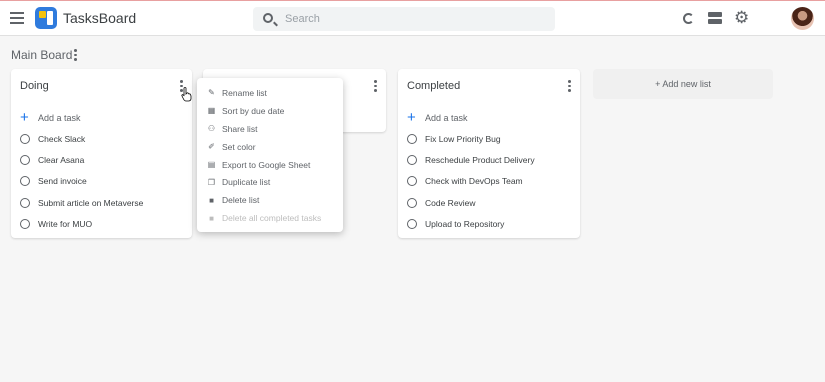 This screenshot has height=382, width=825. I want to click on search-bar, so click(404, 19).